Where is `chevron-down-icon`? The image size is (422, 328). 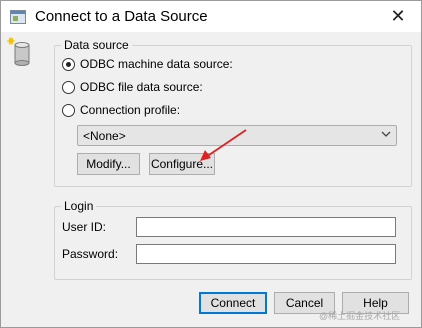
chevron-down-icon is located at coordinates (386, 134).